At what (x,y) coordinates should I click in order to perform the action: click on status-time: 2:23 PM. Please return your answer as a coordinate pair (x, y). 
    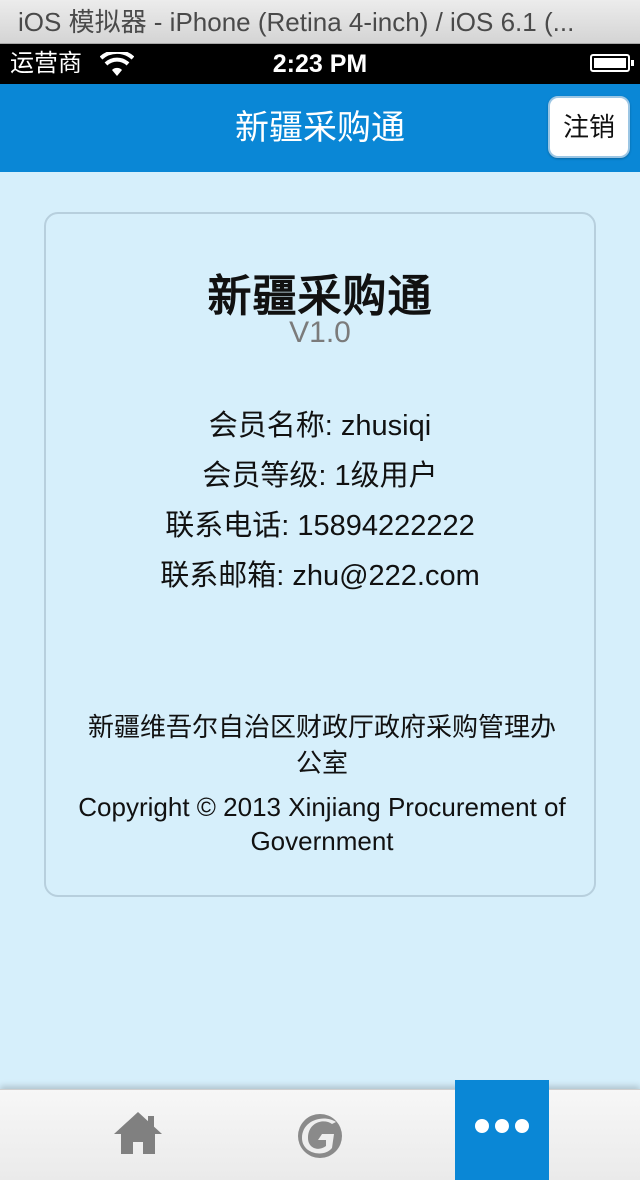
    Looking at the image, I should click on (320, 64).